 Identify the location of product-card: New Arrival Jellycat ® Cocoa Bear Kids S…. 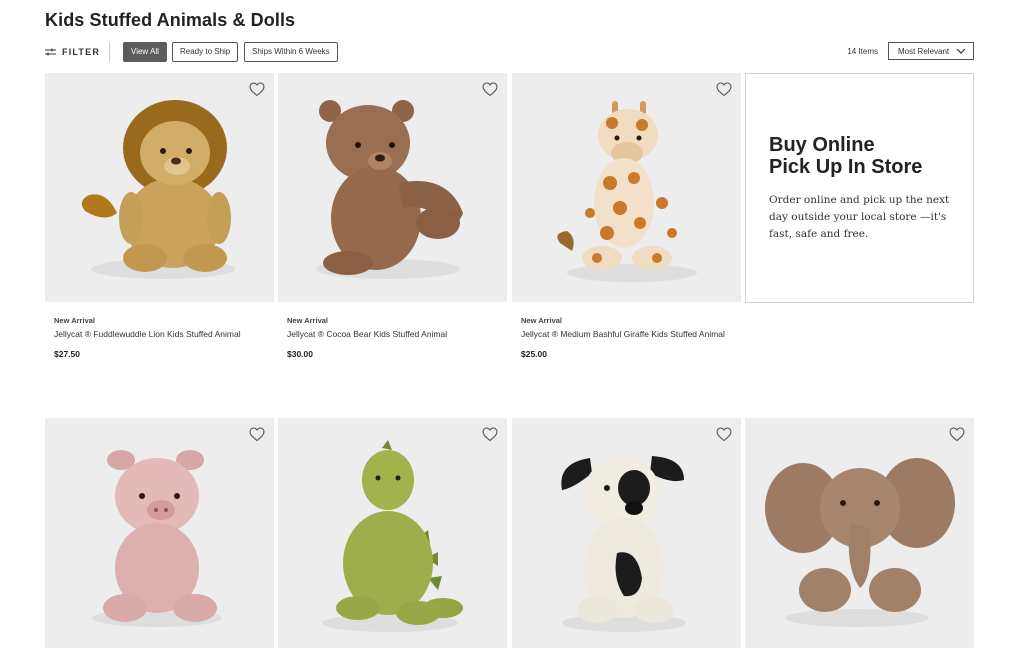
(392, 216).